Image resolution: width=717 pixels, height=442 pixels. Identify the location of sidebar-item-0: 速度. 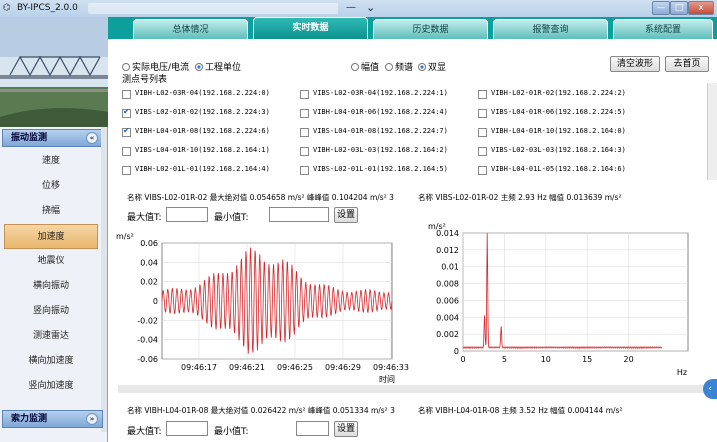
(51, 161).